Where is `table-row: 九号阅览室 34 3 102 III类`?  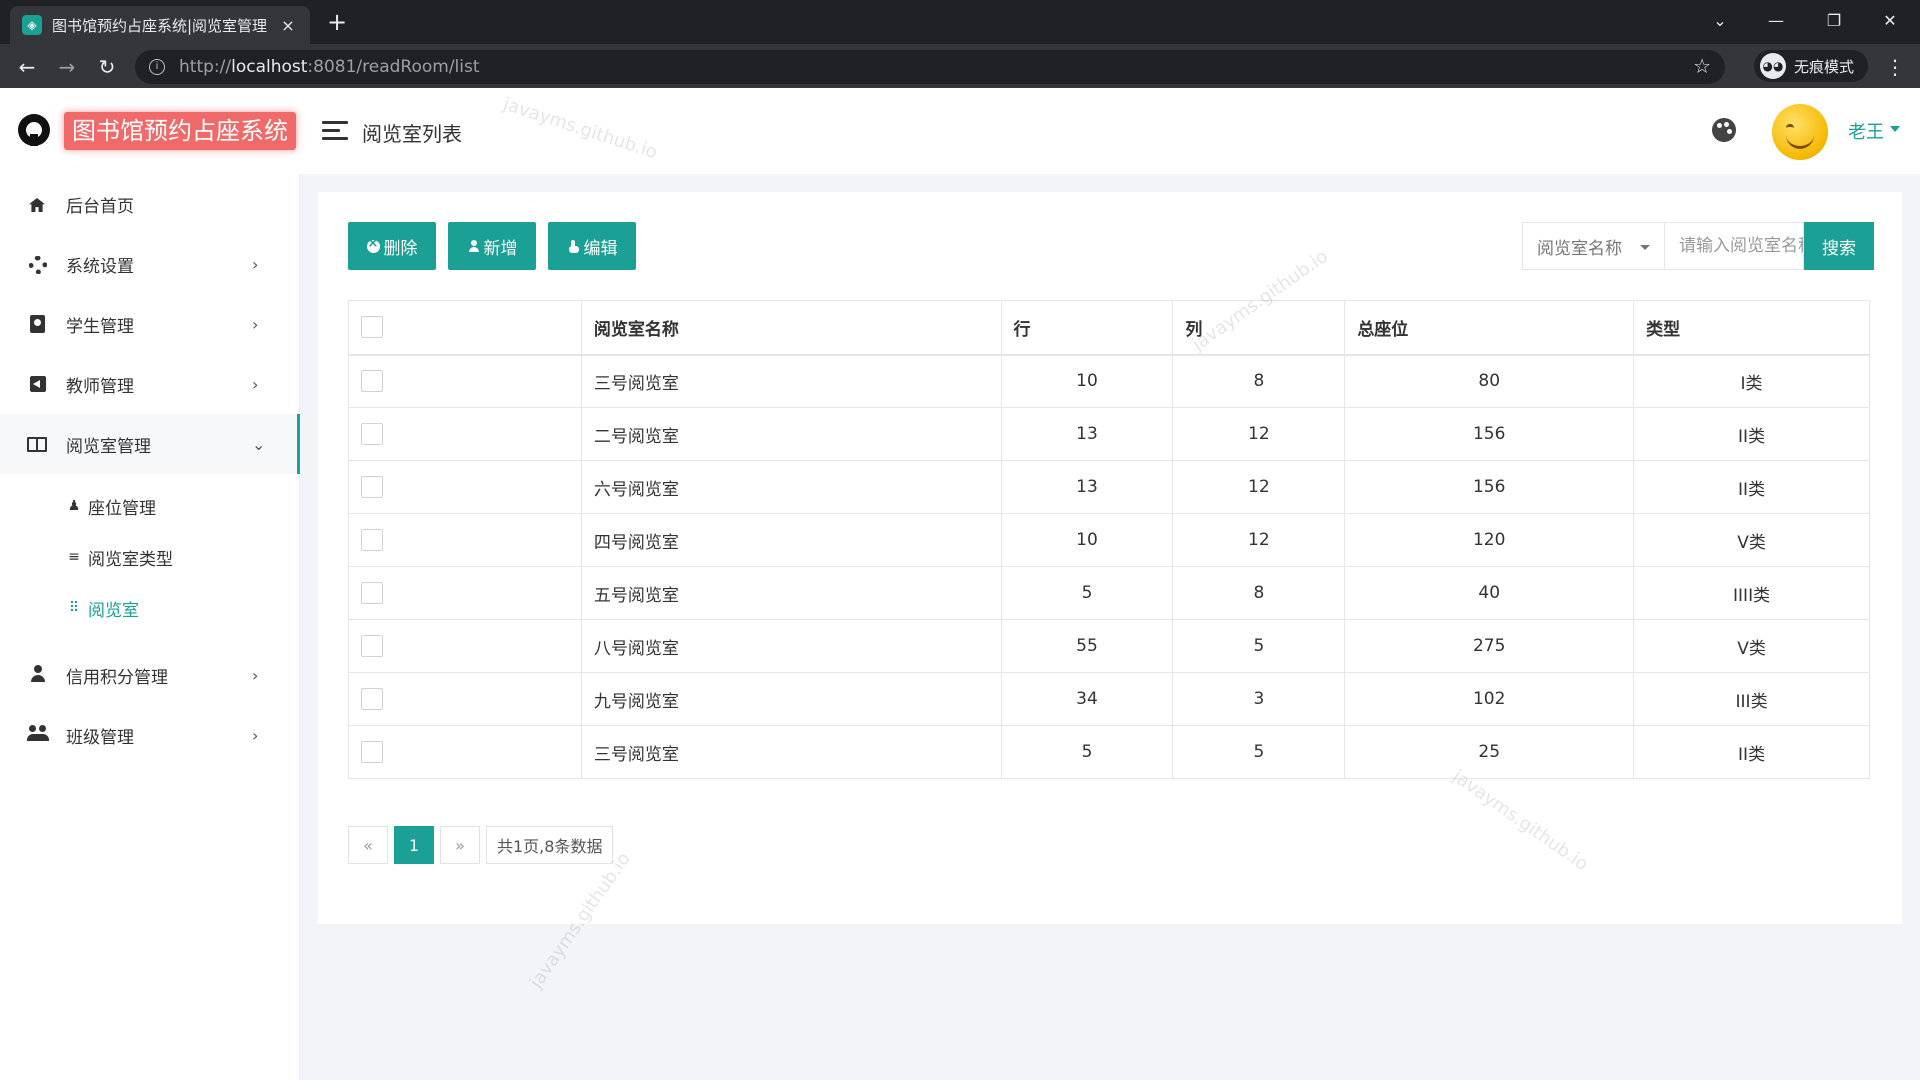
table-row: 九号阅览室 34 3 102 III类 is located at coordinates (1109, 699).